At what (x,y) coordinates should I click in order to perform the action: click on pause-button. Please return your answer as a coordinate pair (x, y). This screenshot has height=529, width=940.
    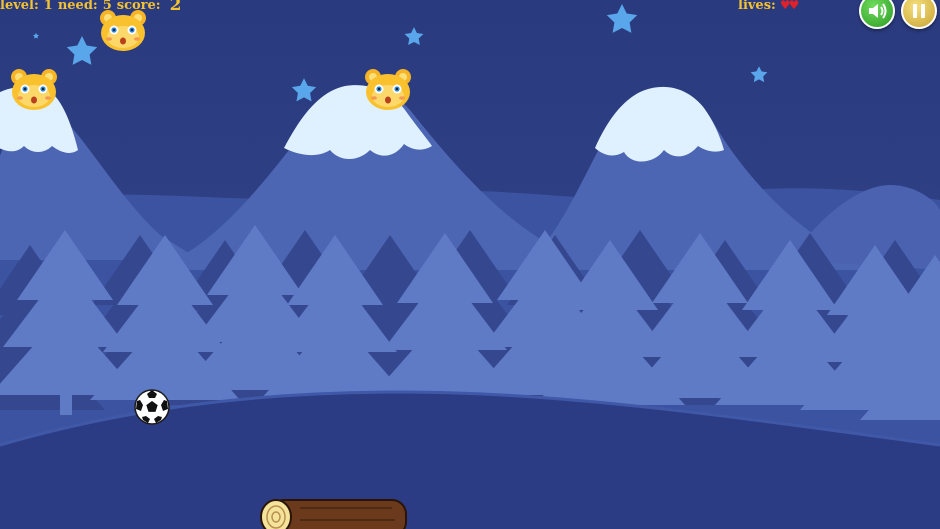
    Looking at the image, I should click on (919, 14).